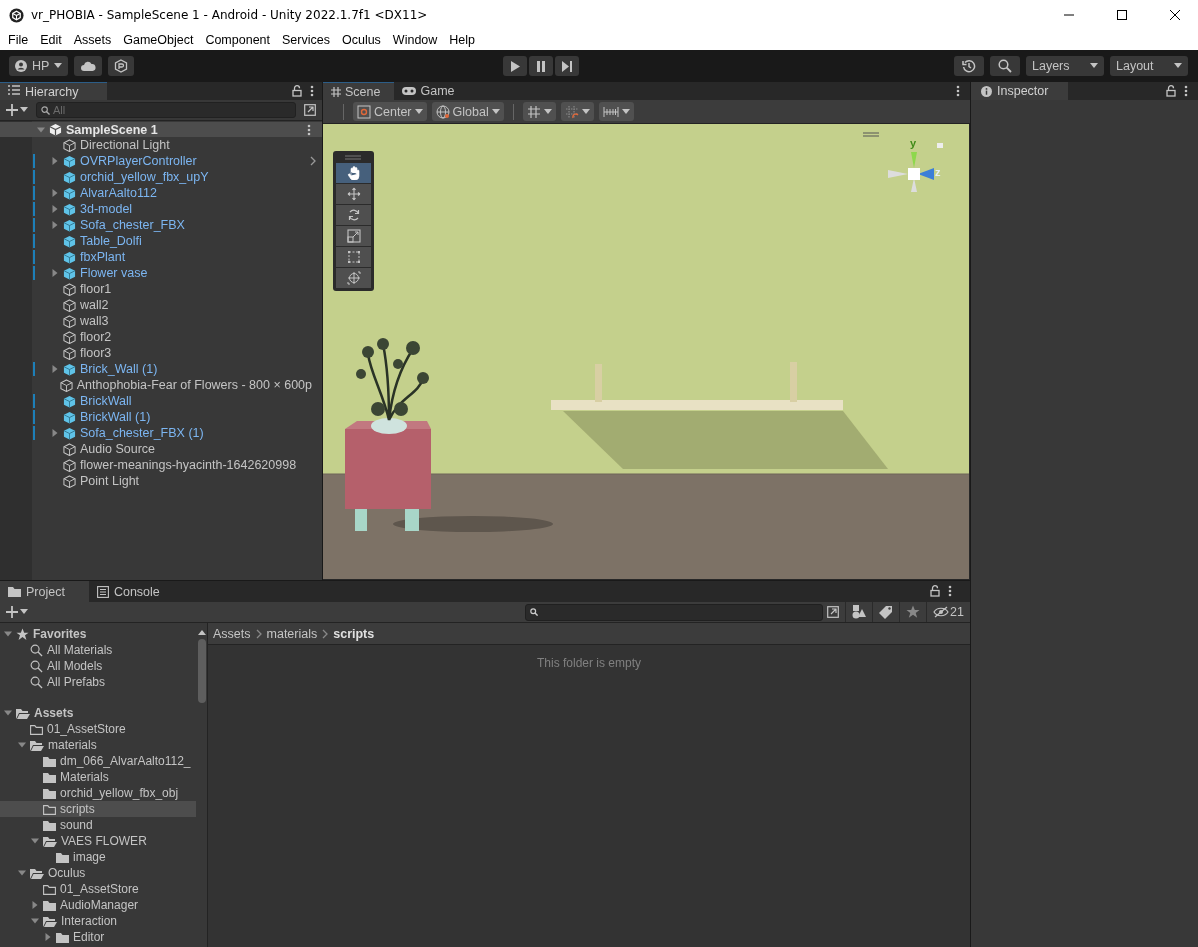 This screenshot has height=947, width=1198. What do you see at coordinates (118, 449) in the screenshot?
I see `hierarchy-item: Audio Source` at bounding box center [118, 449].